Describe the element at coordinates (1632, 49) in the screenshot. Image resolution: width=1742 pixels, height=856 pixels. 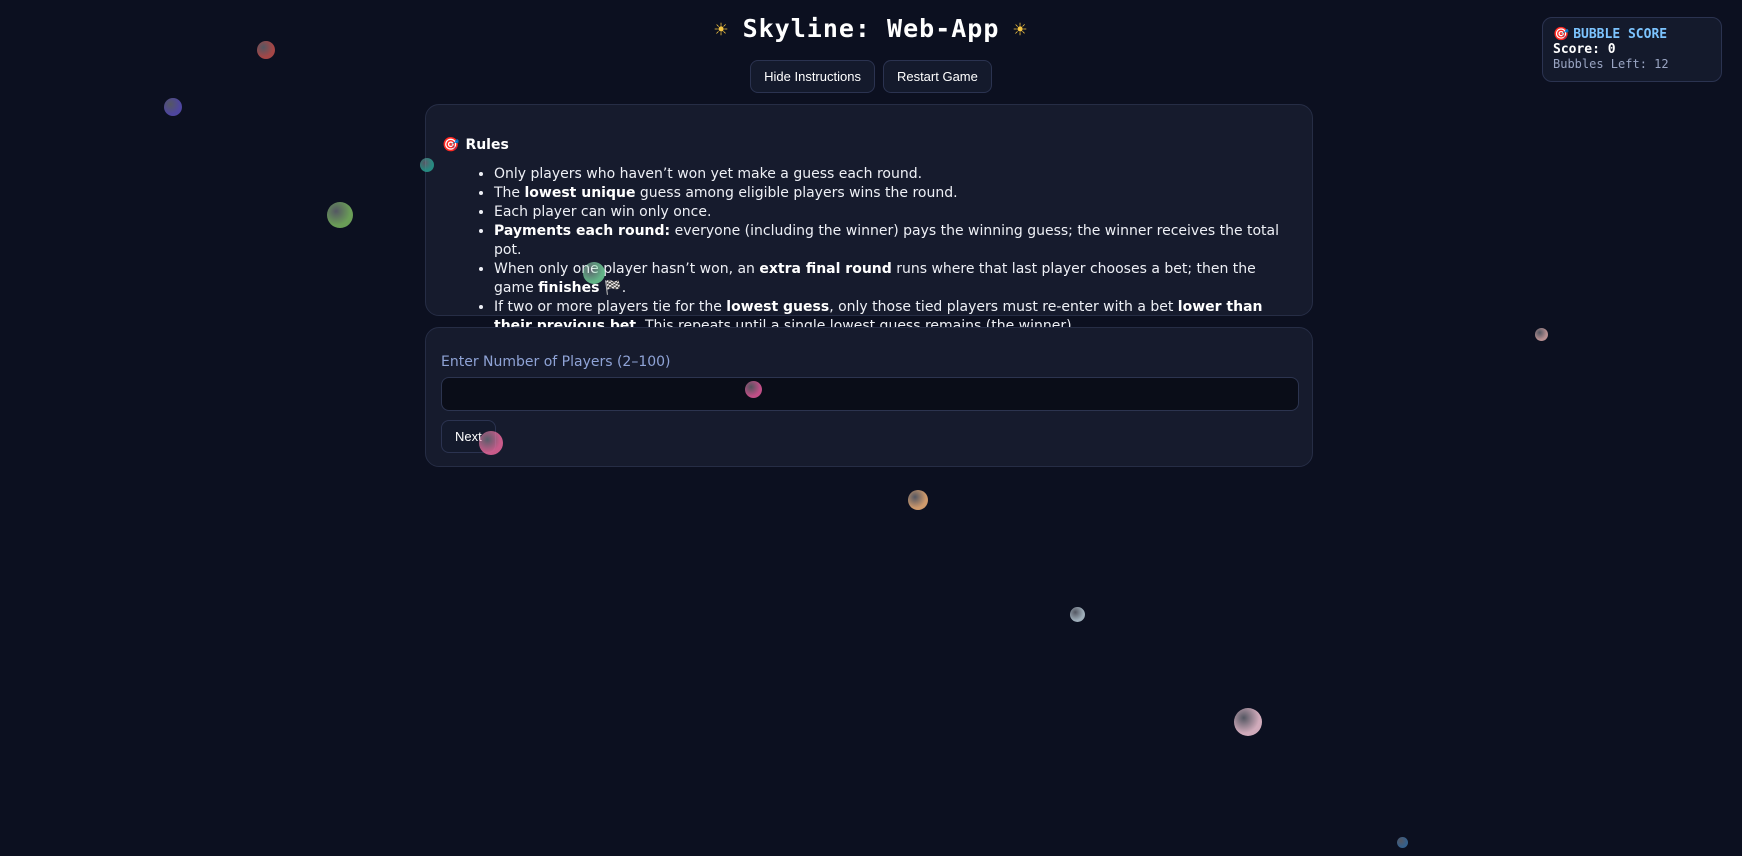
I see `bubble-score-panel: 🎯 BUBBLE SCORE Score: 0 Bubbles Left: 12` at that location.